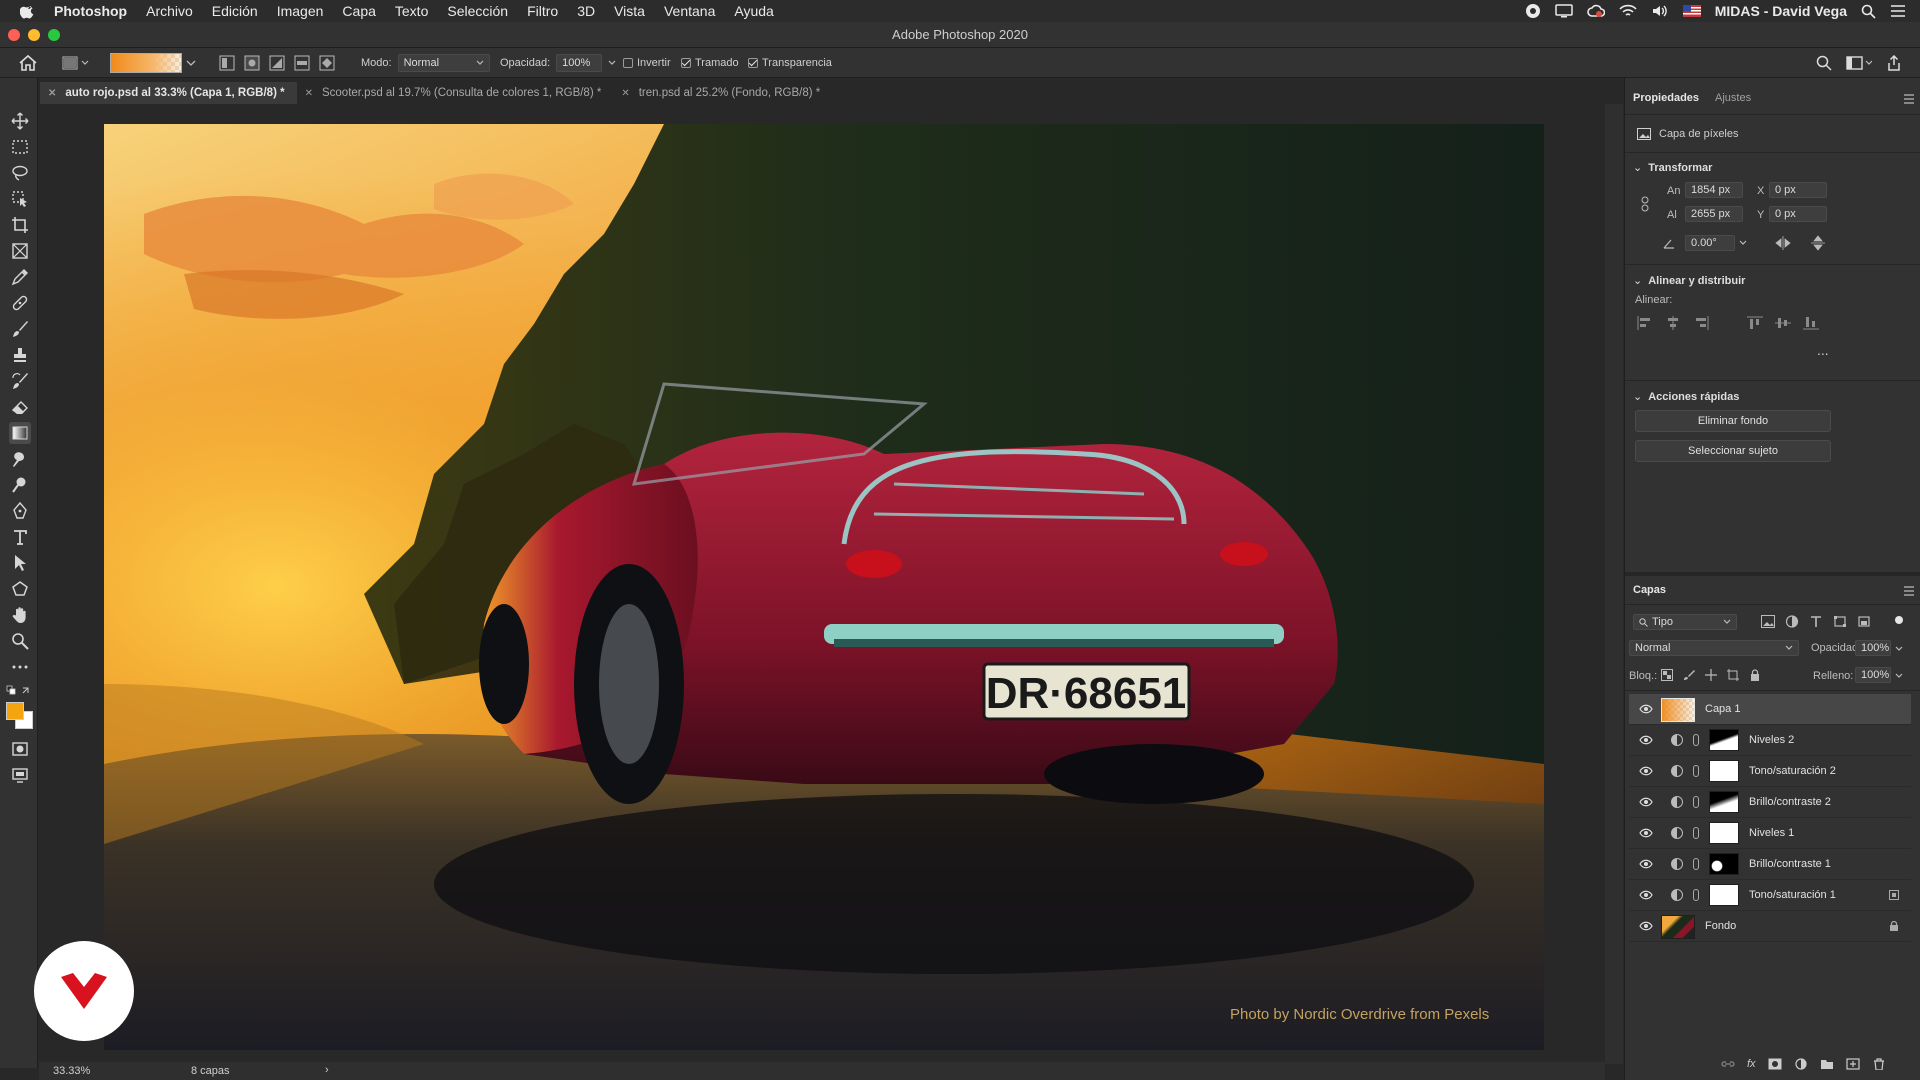  What do you see at coordinates (579, 63) in the screenshot?
I see `opacity-input: 100%` at bounding box center [579, 63].